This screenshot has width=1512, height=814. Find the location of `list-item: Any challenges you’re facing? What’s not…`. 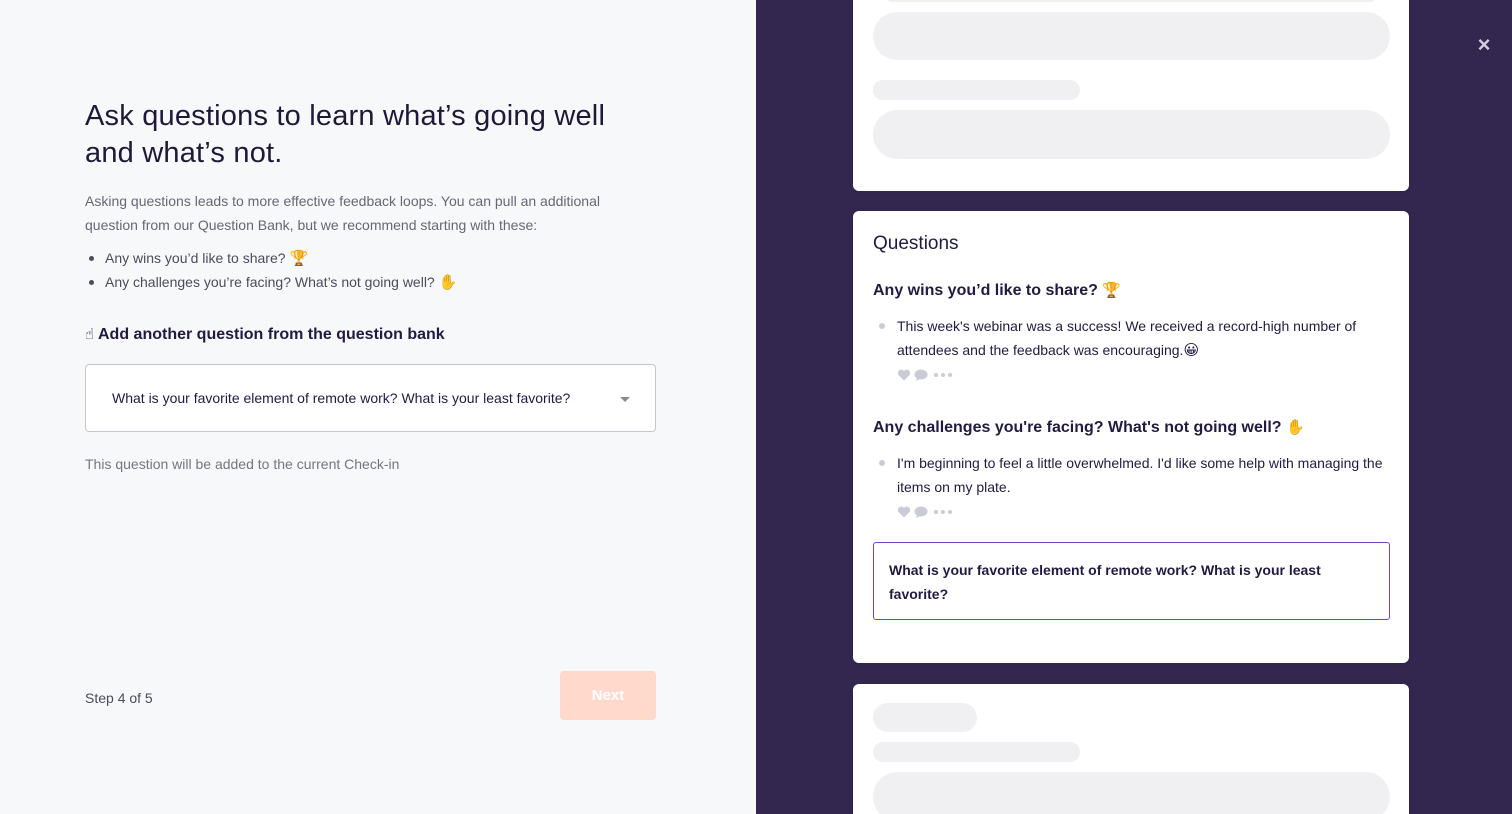

list-item: Any challenges you’re facing? What’s not… is located at coordinates (271, 282).